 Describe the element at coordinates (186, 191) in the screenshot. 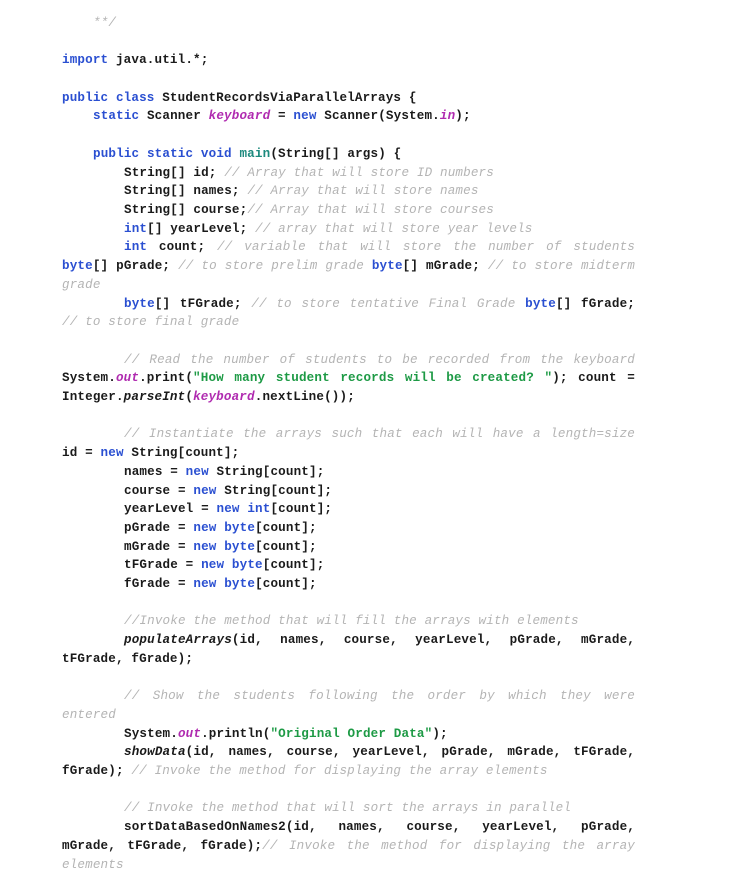

I see `token-pln: String[] names;` at that location.